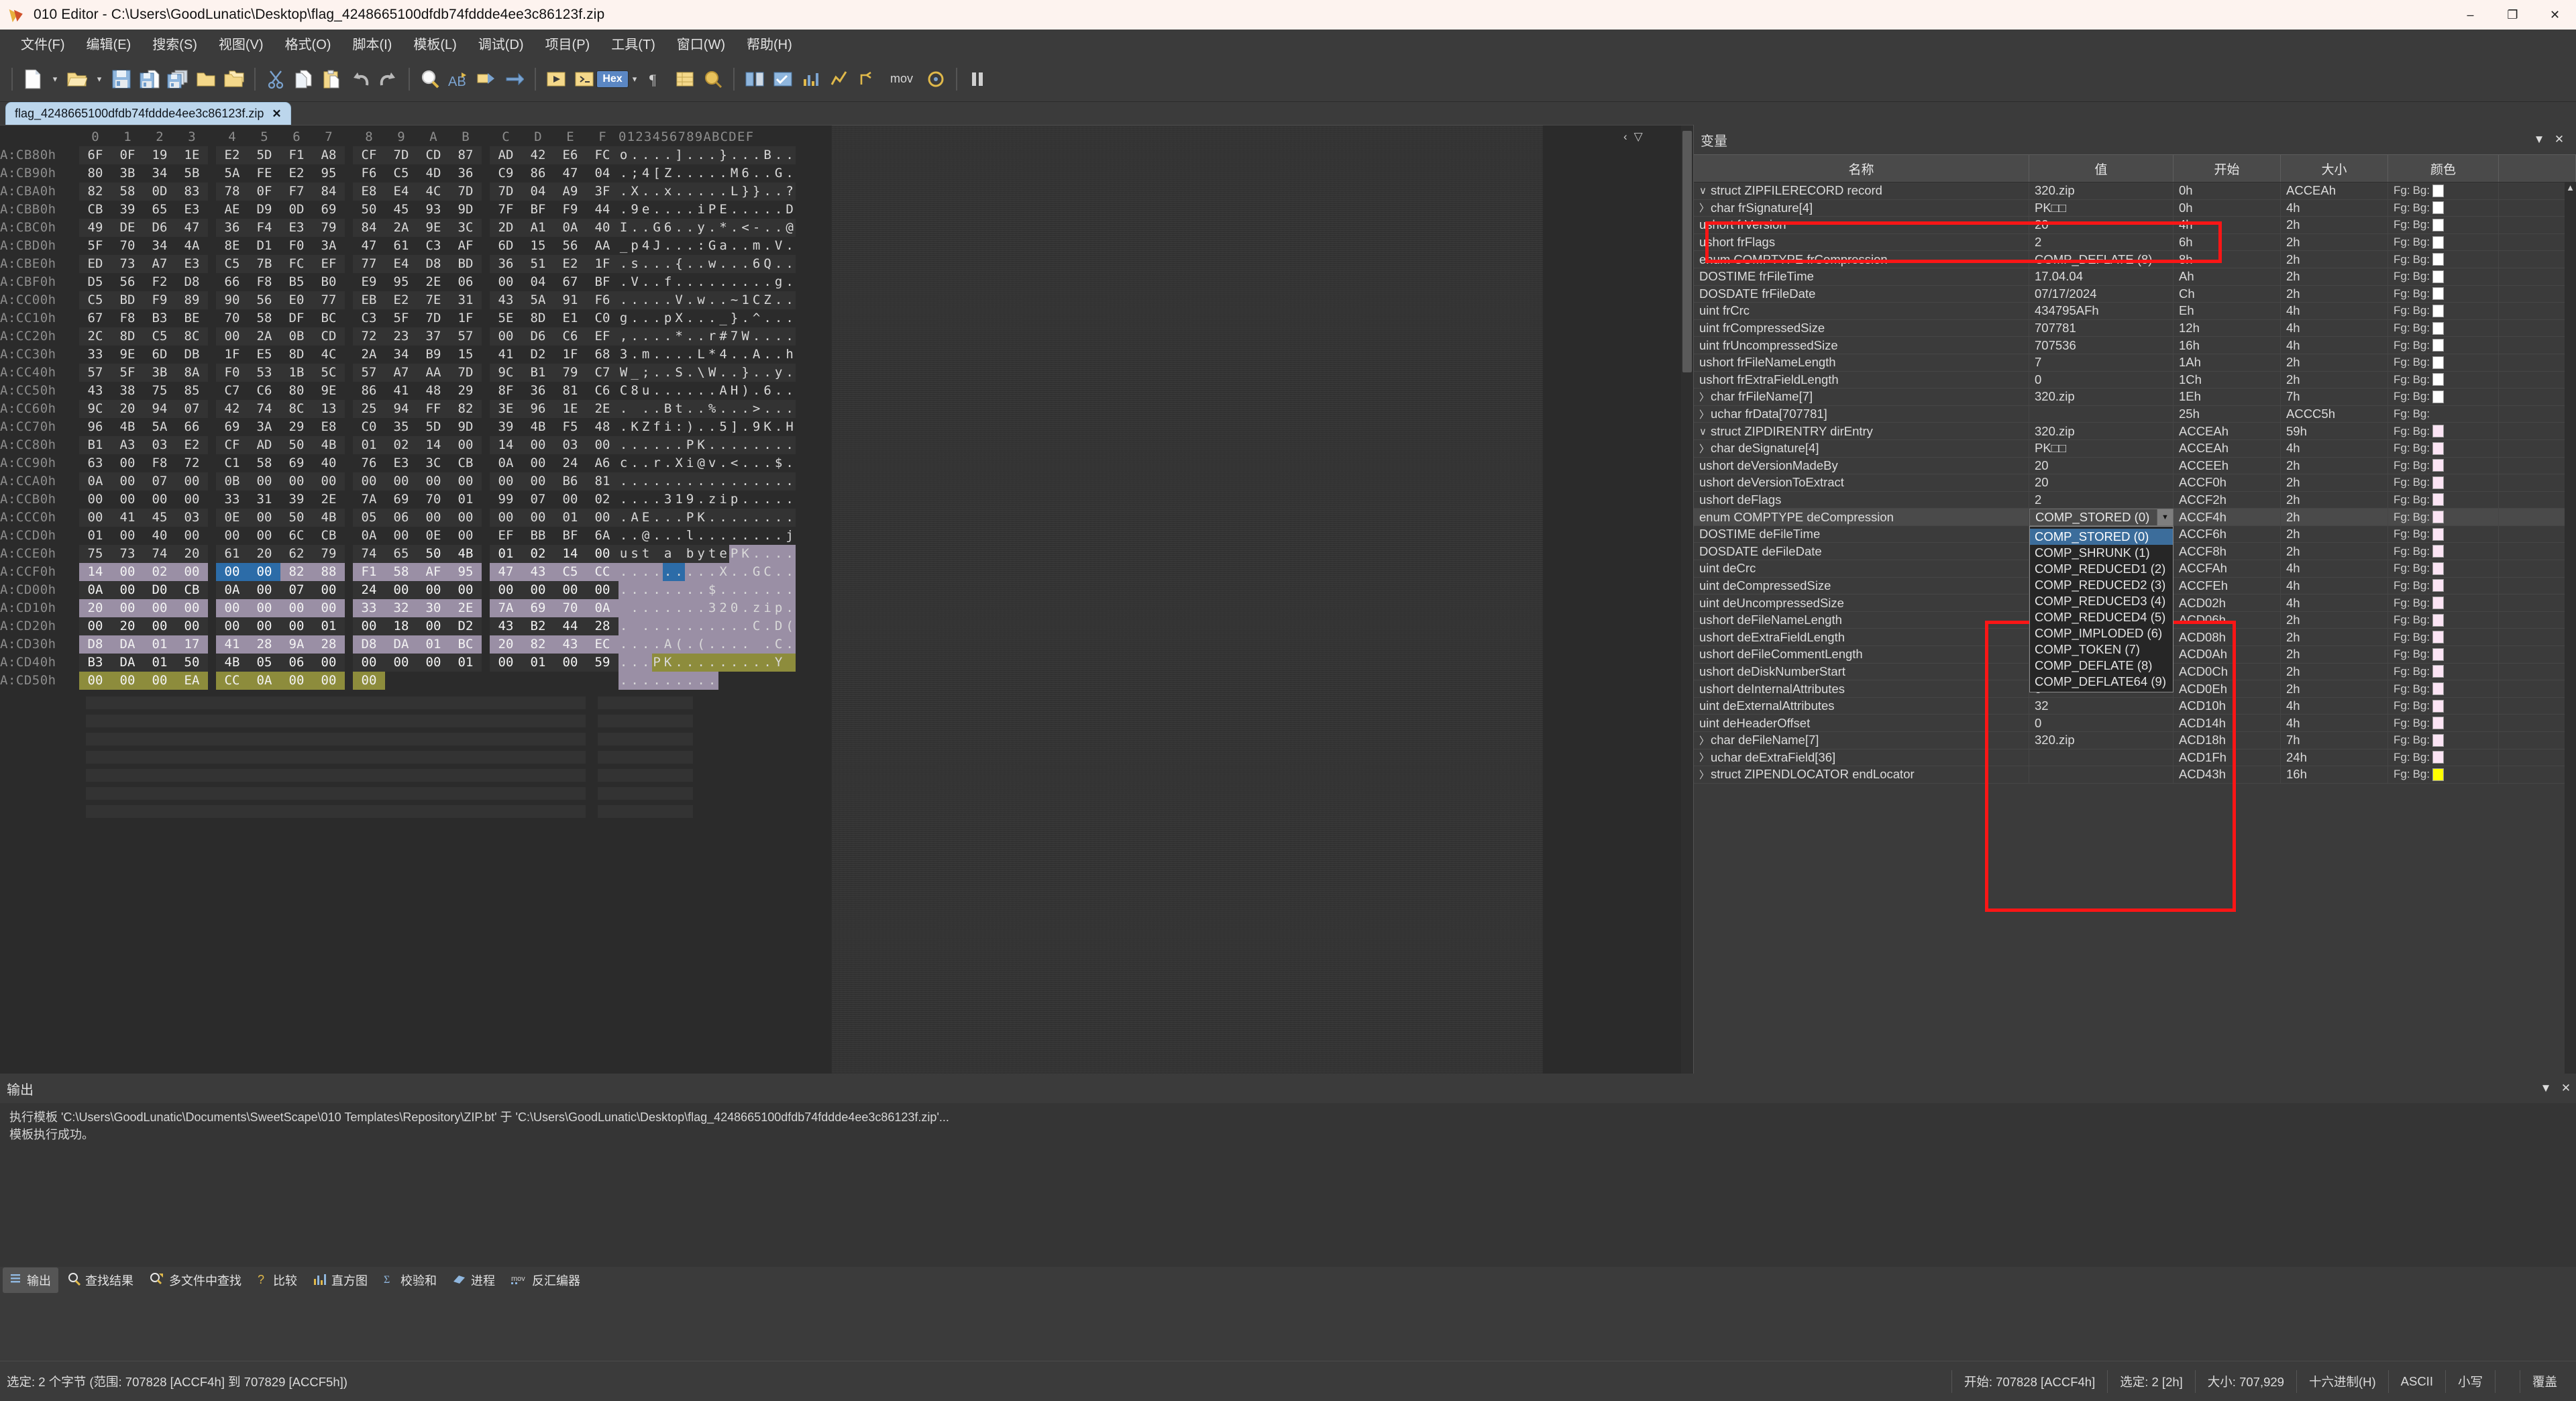 This screenshot has height=1401, width=2576. What do you see at coordinates (2135, 328) in the screenshot?
I see `variable-row: uint frCompressedSize 707781 12h 4h Fg: Bg:` at bounding box center [2135, 328].